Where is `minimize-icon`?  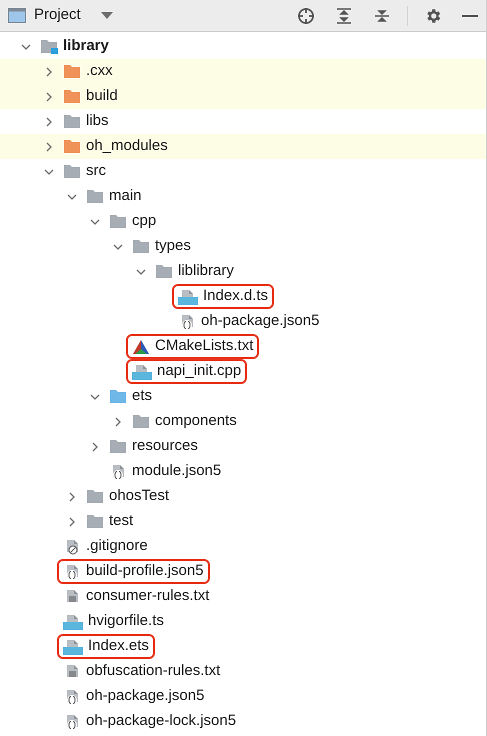
minimize-icon is located at coordinates (470, 16).